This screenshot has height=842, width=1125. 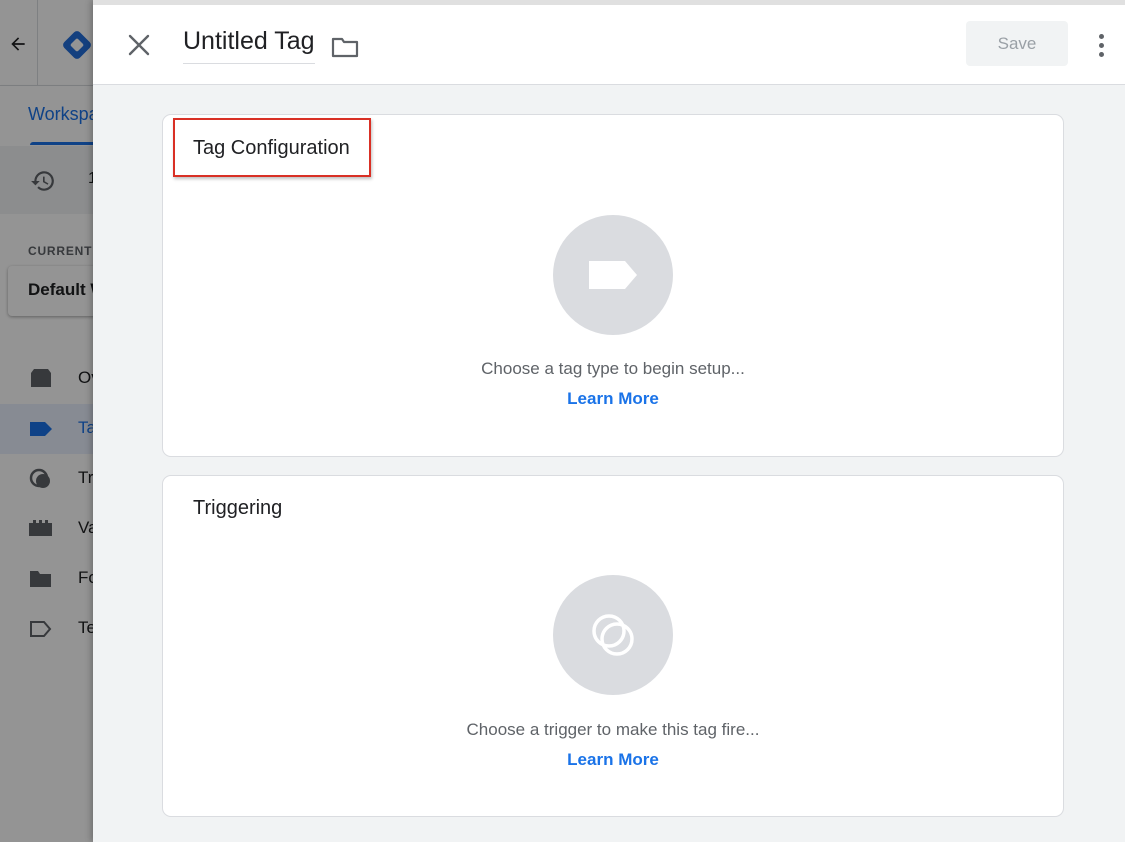 I want to click on trigger-icon, so click(x=613, y=635).